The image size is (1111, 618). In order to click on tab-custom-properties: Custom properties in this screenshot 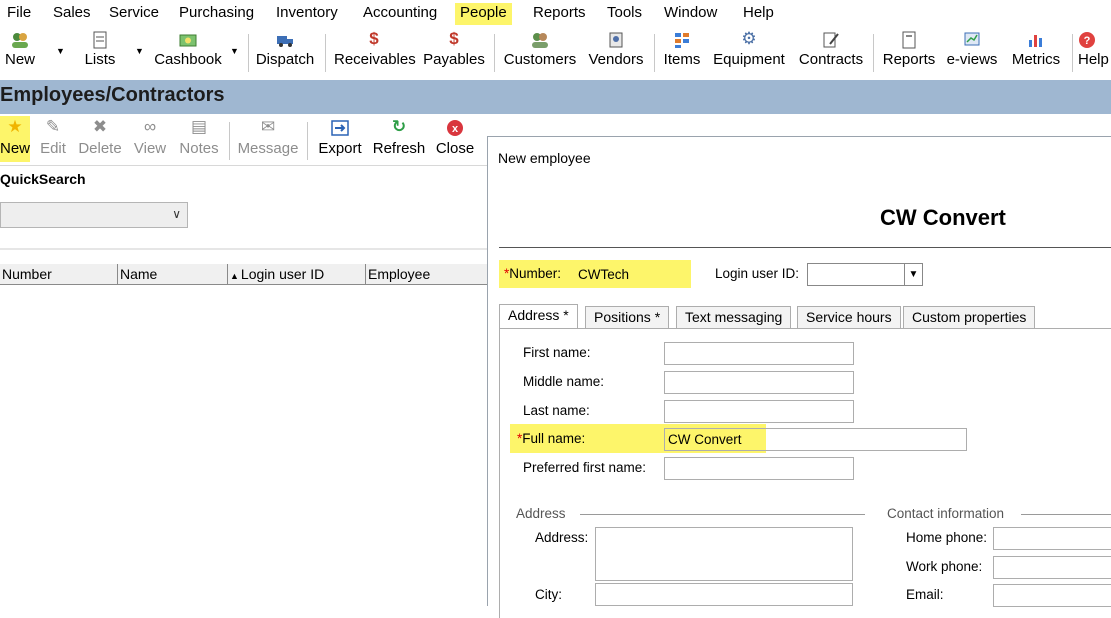, I will do `click(969, 317)`.